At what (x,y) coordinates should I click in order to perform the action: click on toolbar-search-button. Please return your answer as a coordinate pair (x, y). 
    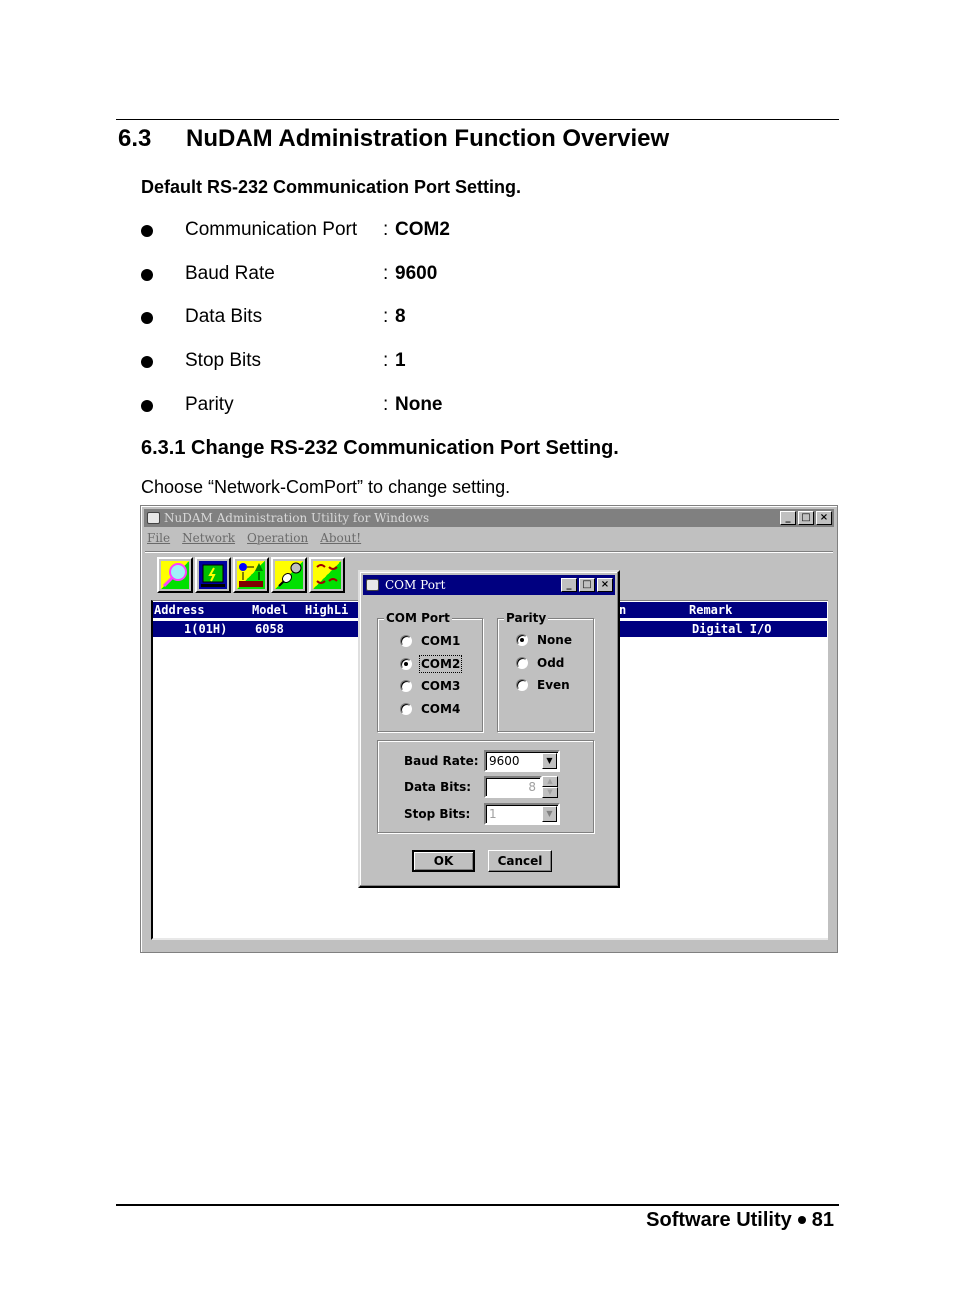
    Looking at the image, I should click on (175, 575).